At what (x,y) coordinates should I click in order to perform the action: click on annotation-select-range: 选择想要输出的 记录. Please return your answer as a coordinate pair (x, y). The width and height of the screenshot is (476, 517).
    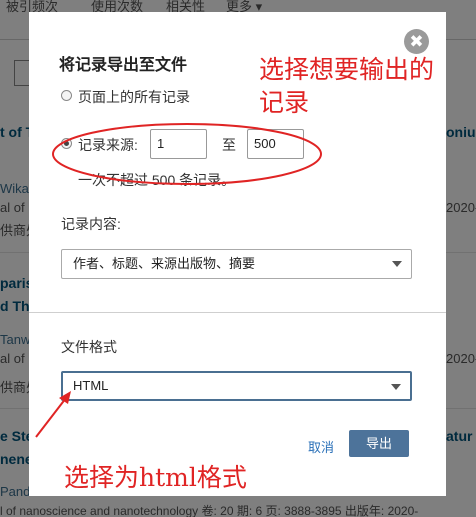
    Looking at the image, I should click on (347, 86).